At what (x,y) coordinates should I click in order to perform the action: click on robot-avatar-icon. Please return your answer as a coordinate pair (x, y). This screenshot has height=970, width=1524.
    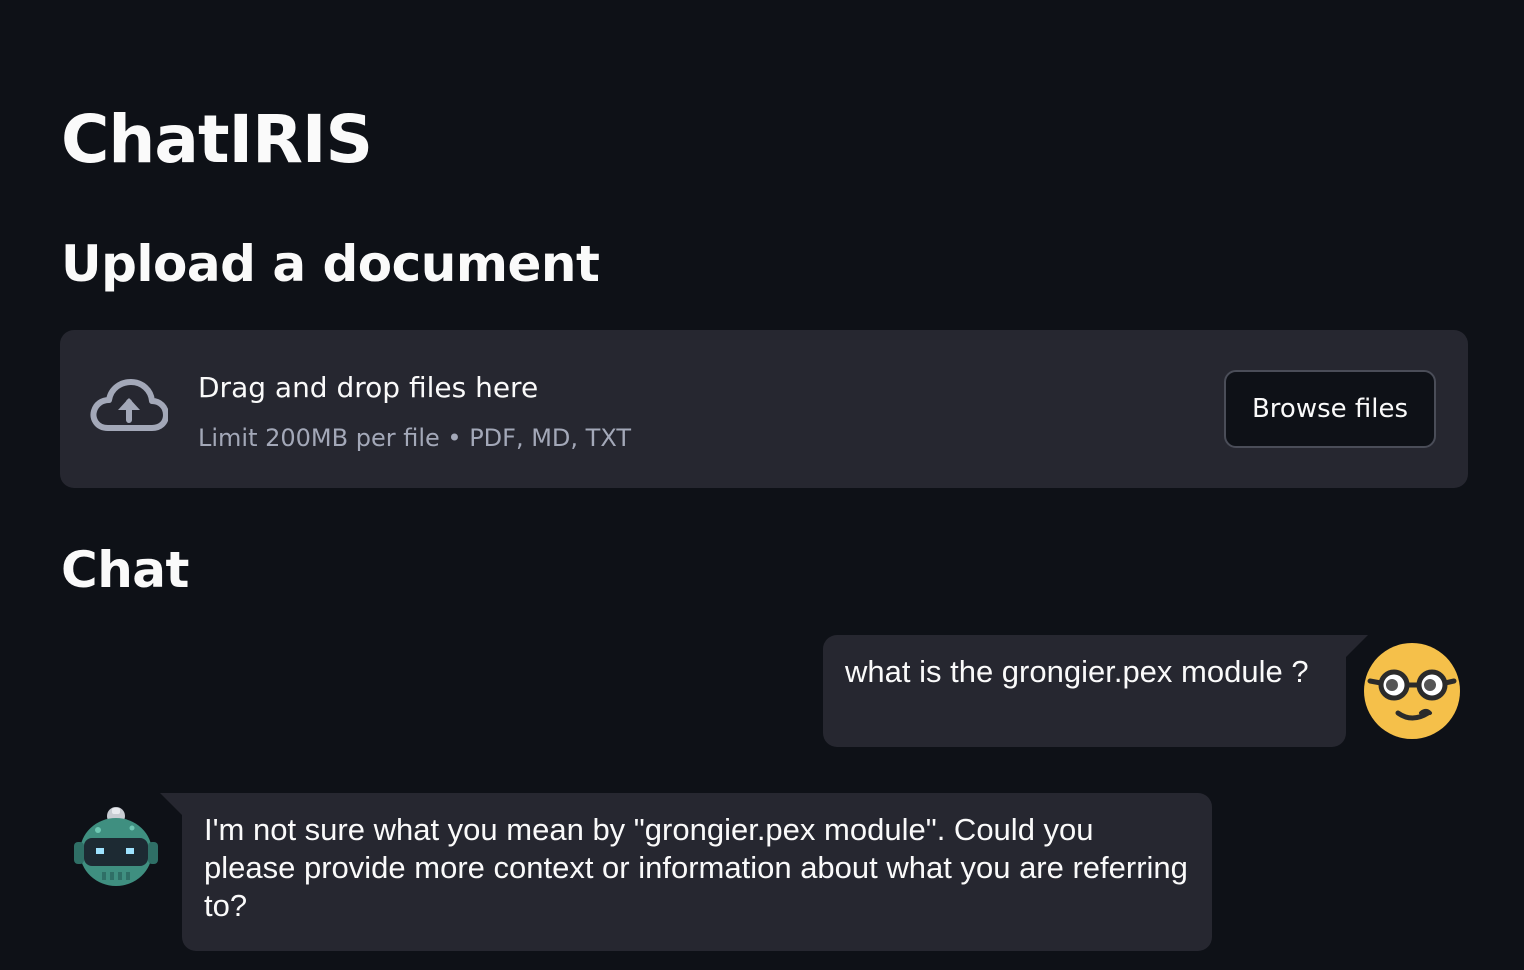
    Looking at the image, I should click on (116, 848).